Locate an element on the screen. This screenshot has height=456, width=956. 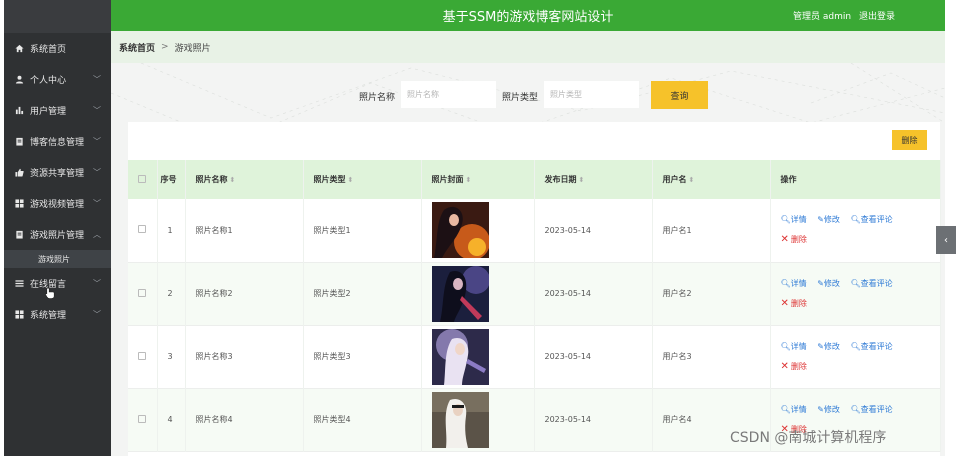
sidebar-item-online-messages: 在线留言 ﹀ is located at coordinates (57, 283).